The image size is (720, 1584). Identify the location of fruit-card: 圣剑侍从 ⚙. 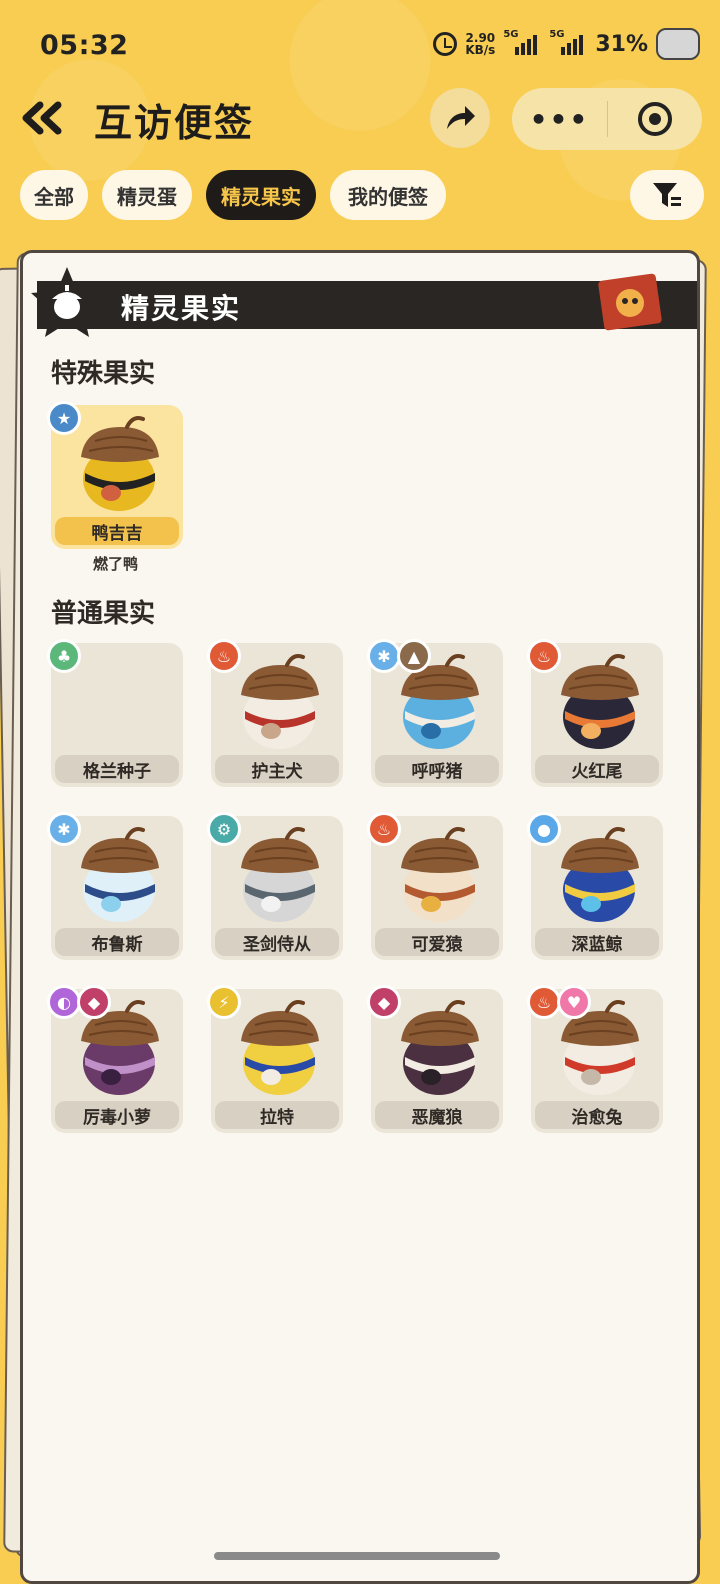
(275, 886).